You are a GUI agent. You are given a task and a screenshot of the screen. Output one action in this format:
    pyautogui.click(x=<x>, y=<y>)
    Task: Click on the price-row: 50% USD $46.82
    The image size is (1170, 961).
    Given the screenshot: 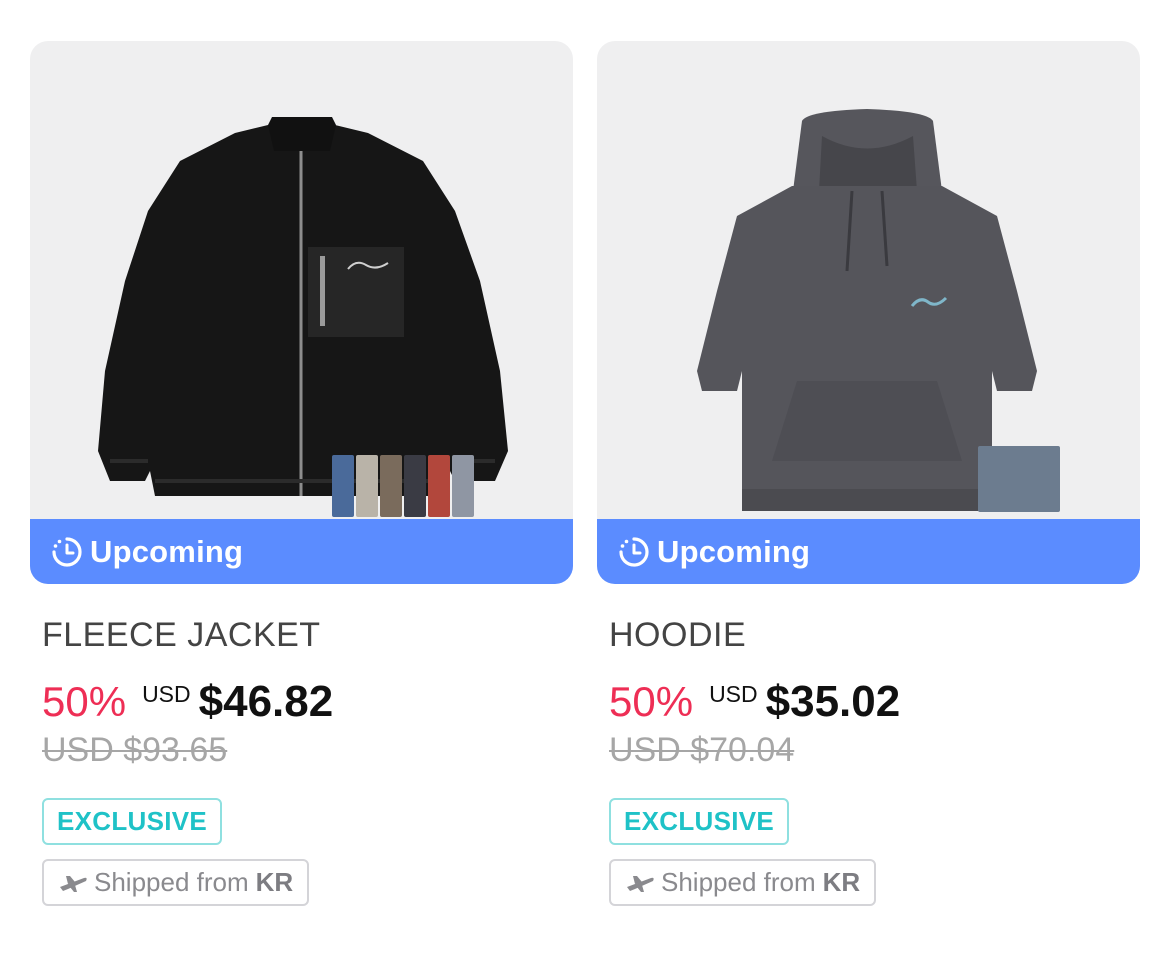 What is the action you would take?
    pyautogui.click(x=307, y=702)
    